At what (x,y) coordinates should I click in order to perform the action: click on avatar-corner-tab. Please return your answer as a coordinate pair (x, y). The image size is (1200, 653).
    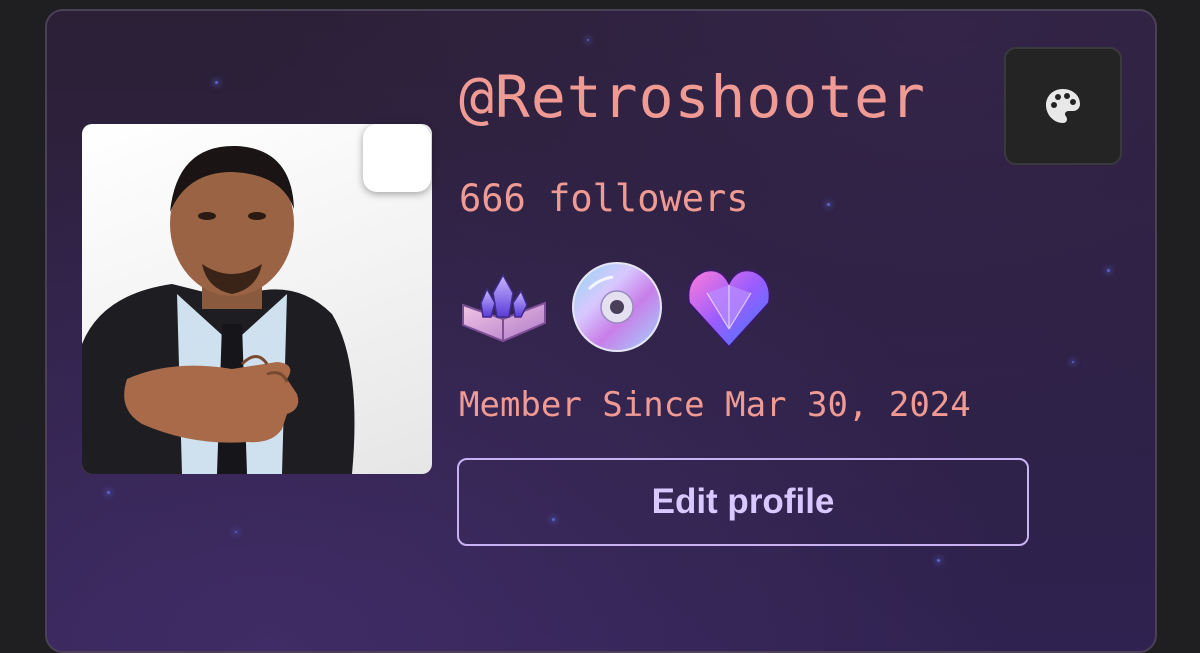
    Looking at the image, I should click on (397, 158).